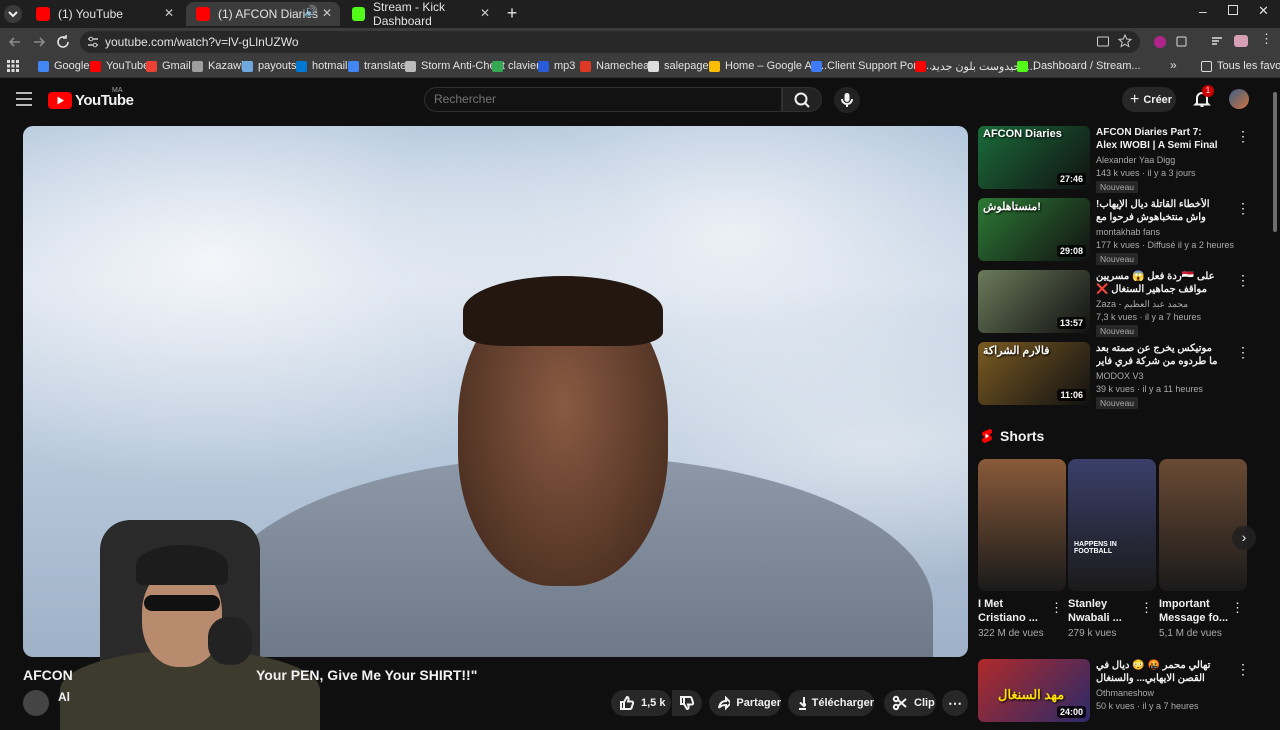 The height and width of the screenshot is (730, 1280). I want to click on all-bookmarks-folder: Tous les favoris, so click(1240, 66).